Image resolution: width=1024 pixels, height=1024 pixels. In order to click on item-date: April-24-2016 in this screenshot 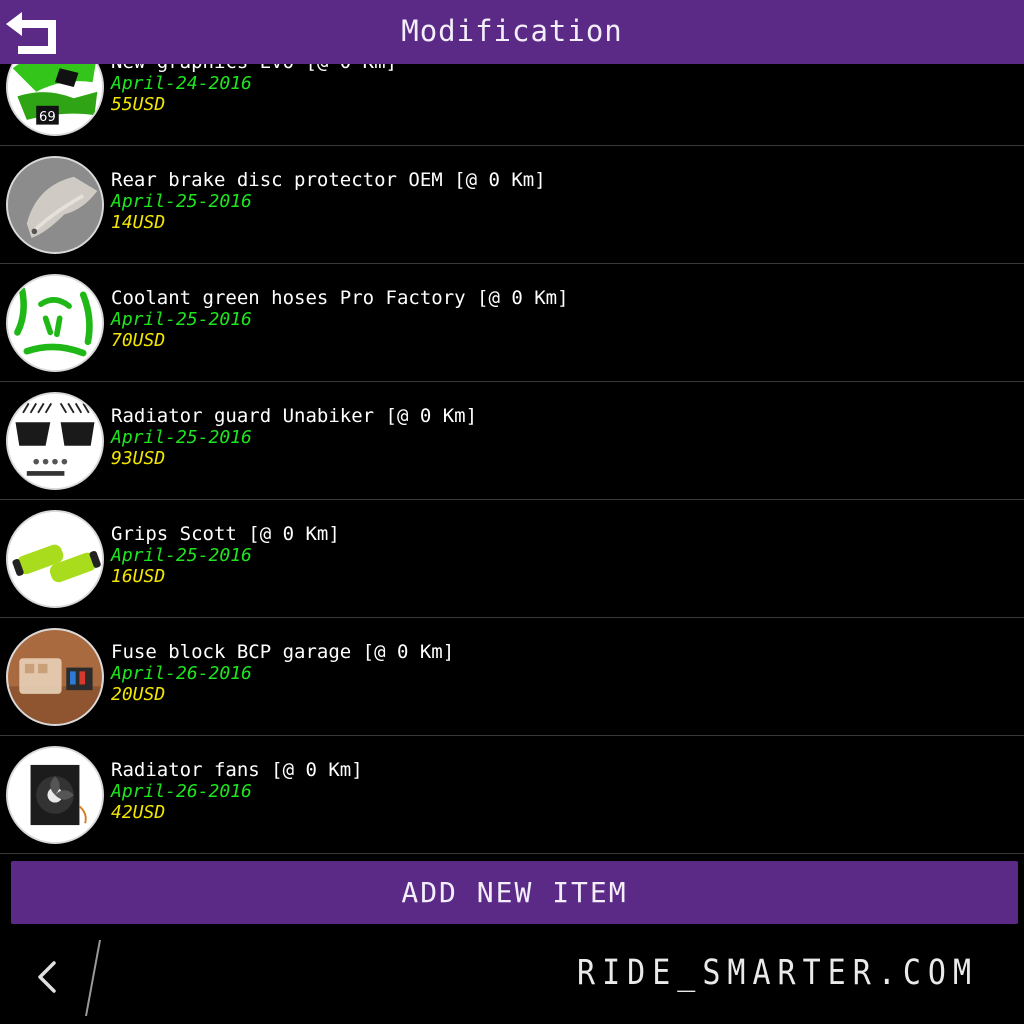, I will do `click(181, 83)`.